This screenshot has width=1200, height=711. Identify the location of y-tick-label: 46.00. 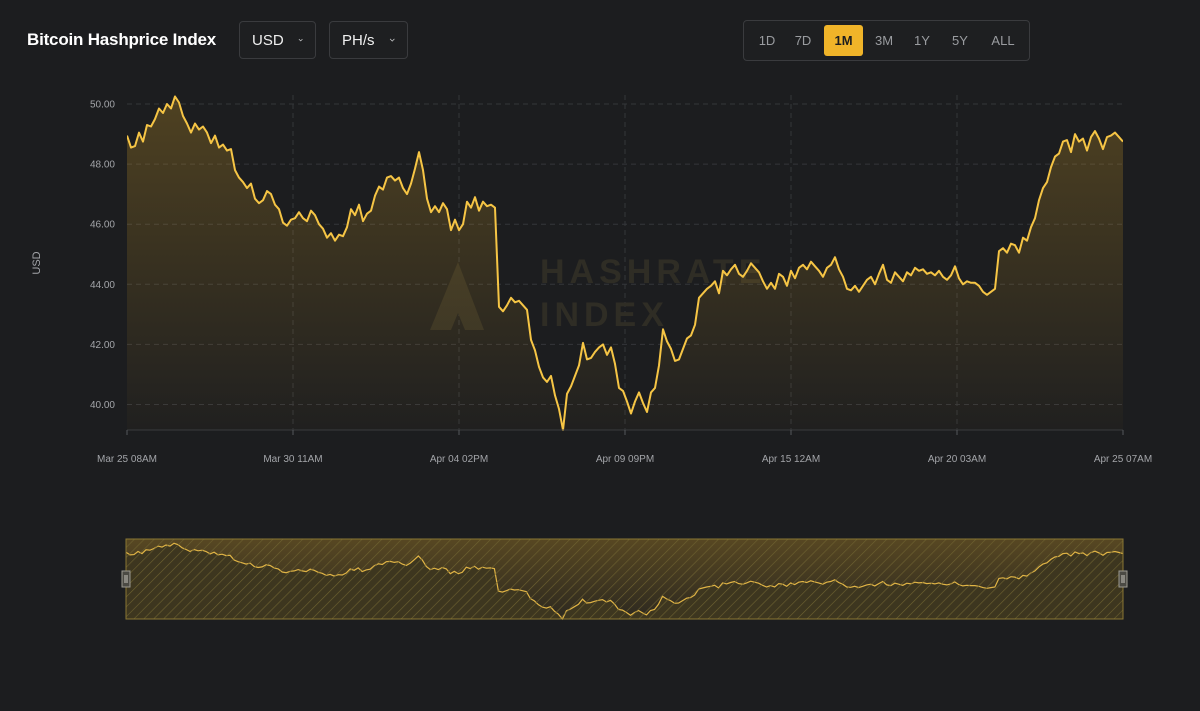
(102, 225).